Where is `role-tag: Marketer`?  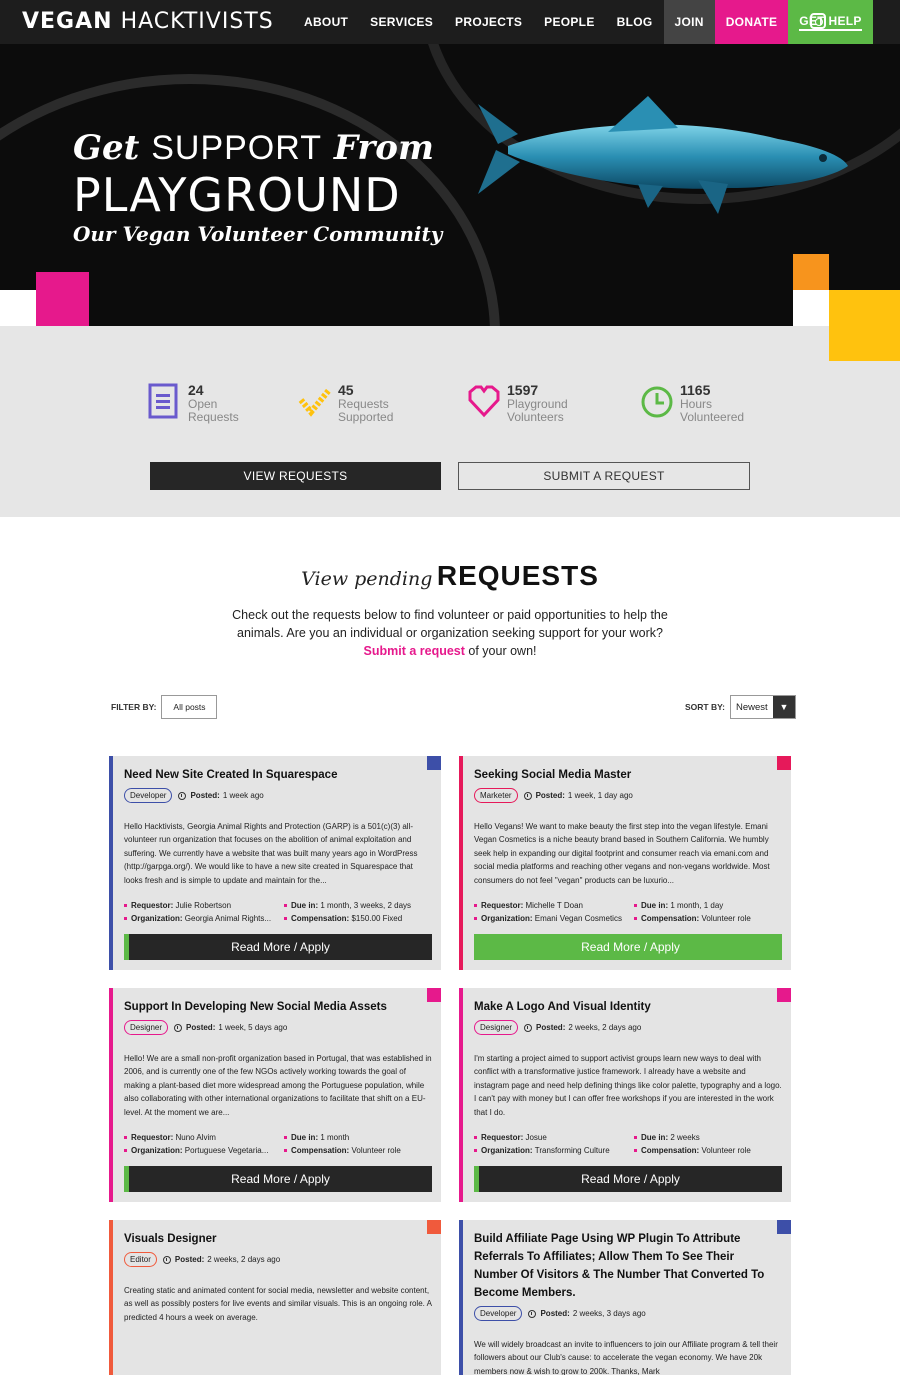 role-tag: Marketer is located at coordinates (496, 795).